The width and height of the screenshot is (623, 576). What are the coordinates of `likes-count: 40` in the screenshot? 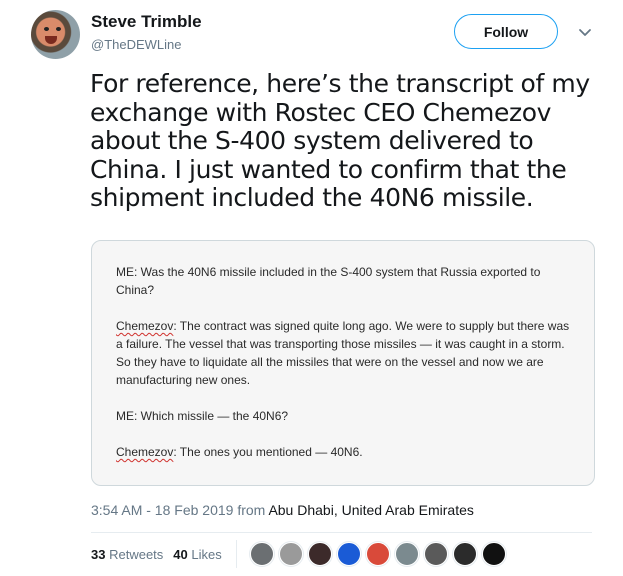 It's located at (180, 554).